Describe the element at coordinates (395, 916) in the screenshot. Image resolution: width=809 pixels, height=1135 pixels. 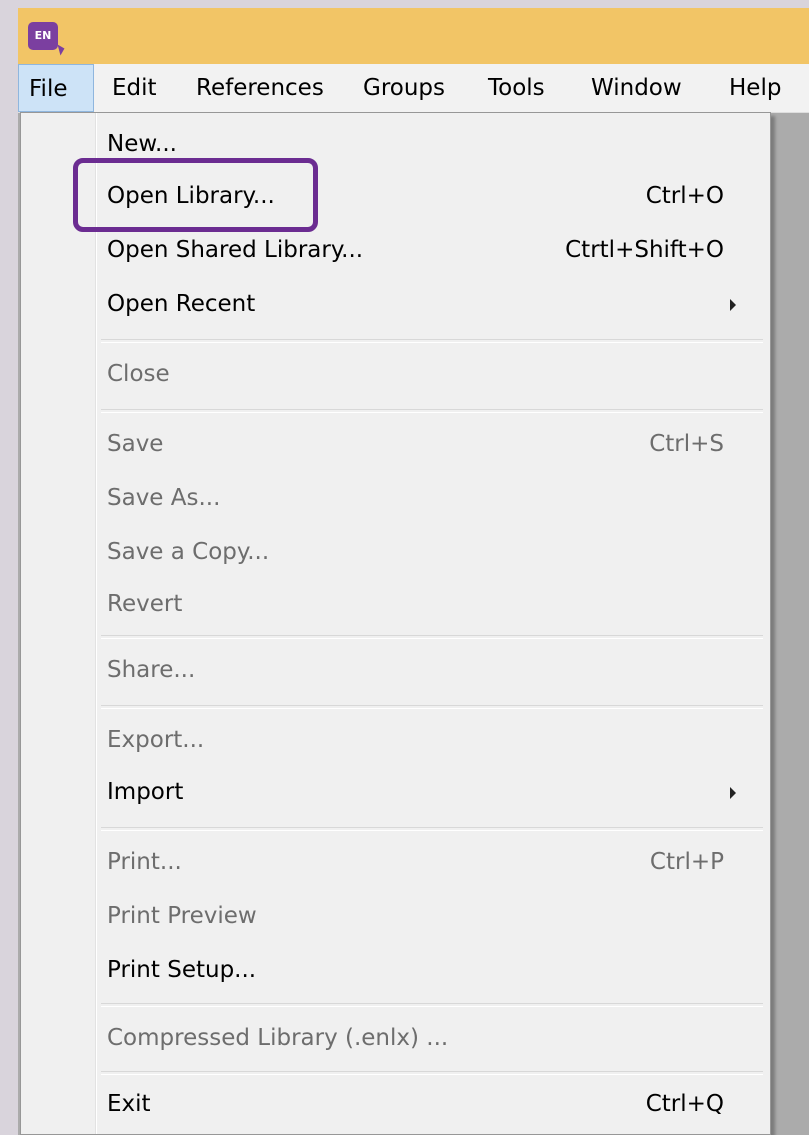
I see `menu-item-print-preview: Print Preview` at that location.